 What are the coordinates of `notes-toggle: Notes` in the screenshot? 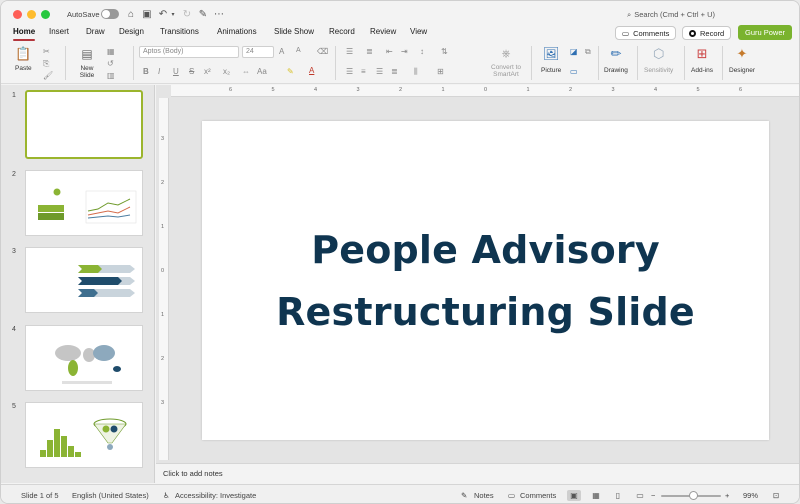 It's located at (484, 495).